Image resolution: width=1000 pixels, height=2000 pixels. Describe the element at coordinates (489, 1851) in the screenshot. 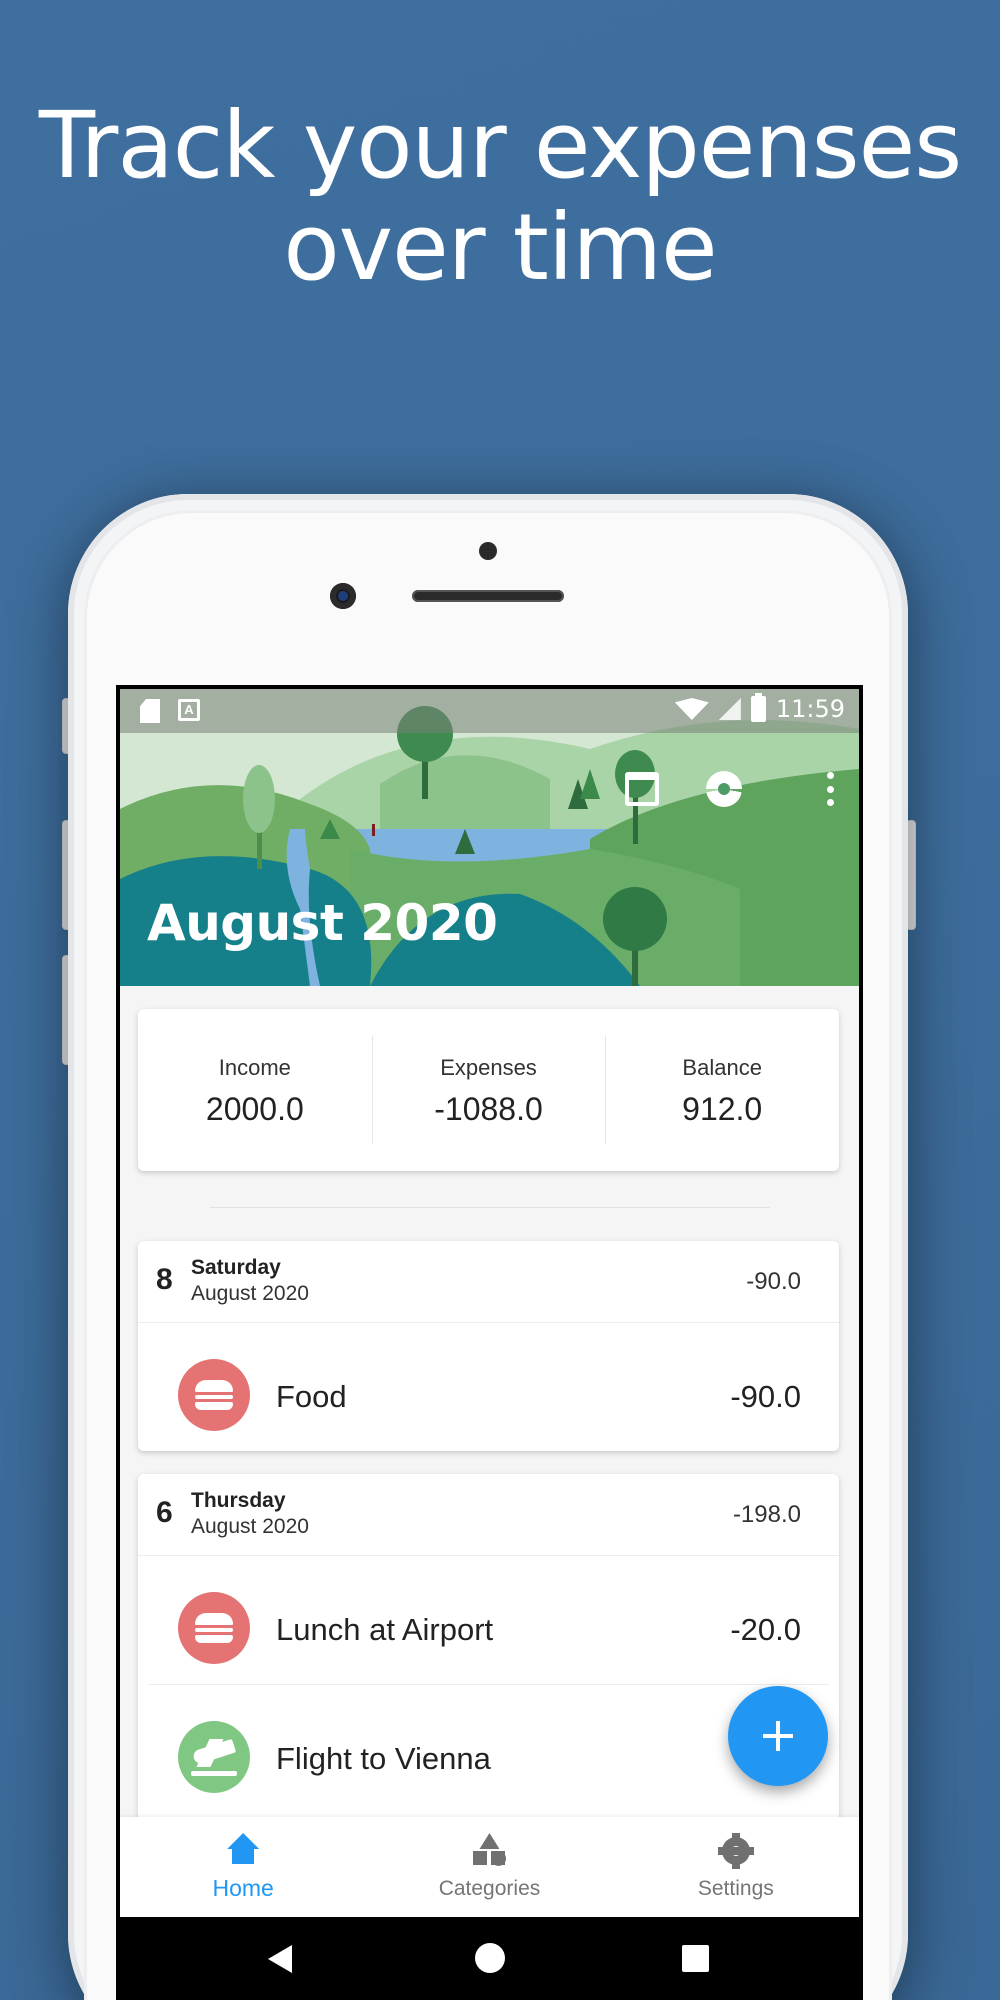

I see `category-icon` at that location.